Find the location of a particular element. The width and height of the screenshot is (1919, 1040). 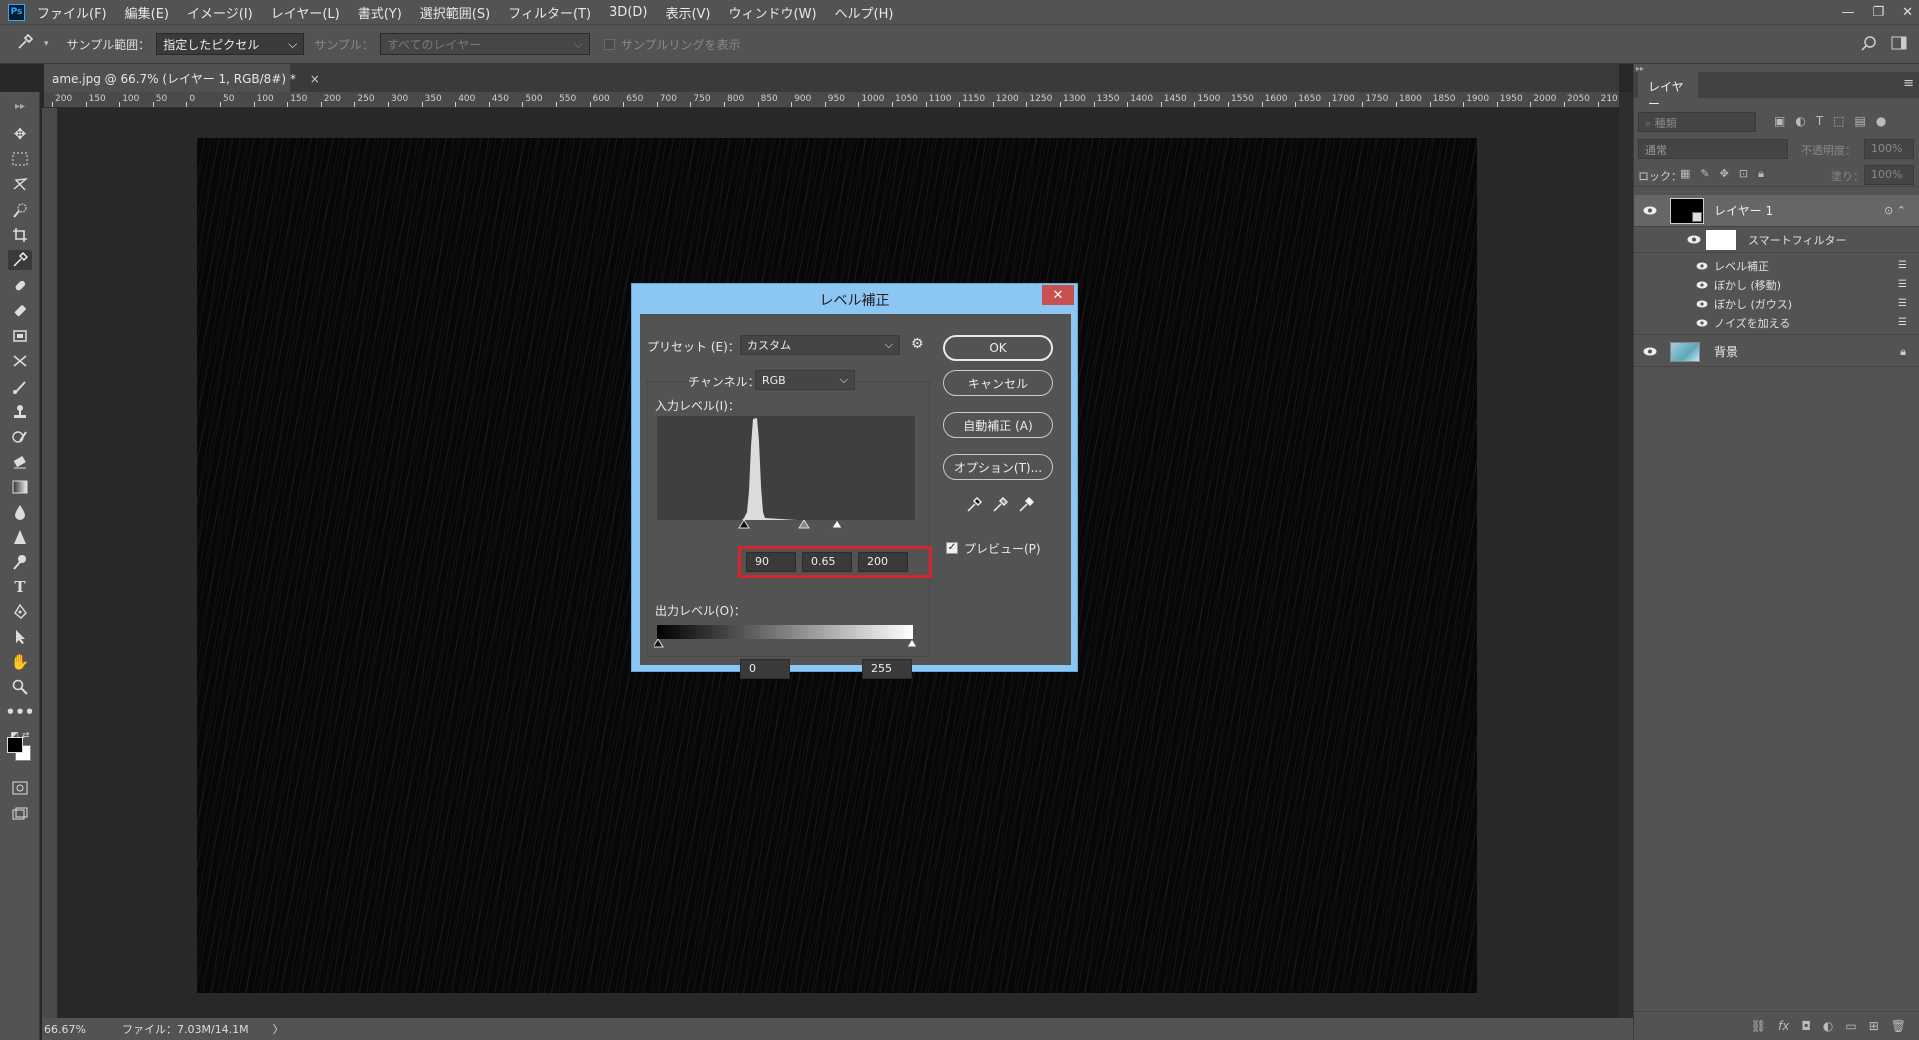

background-layer-name: 背景 is located at coordinates (1726, 351).